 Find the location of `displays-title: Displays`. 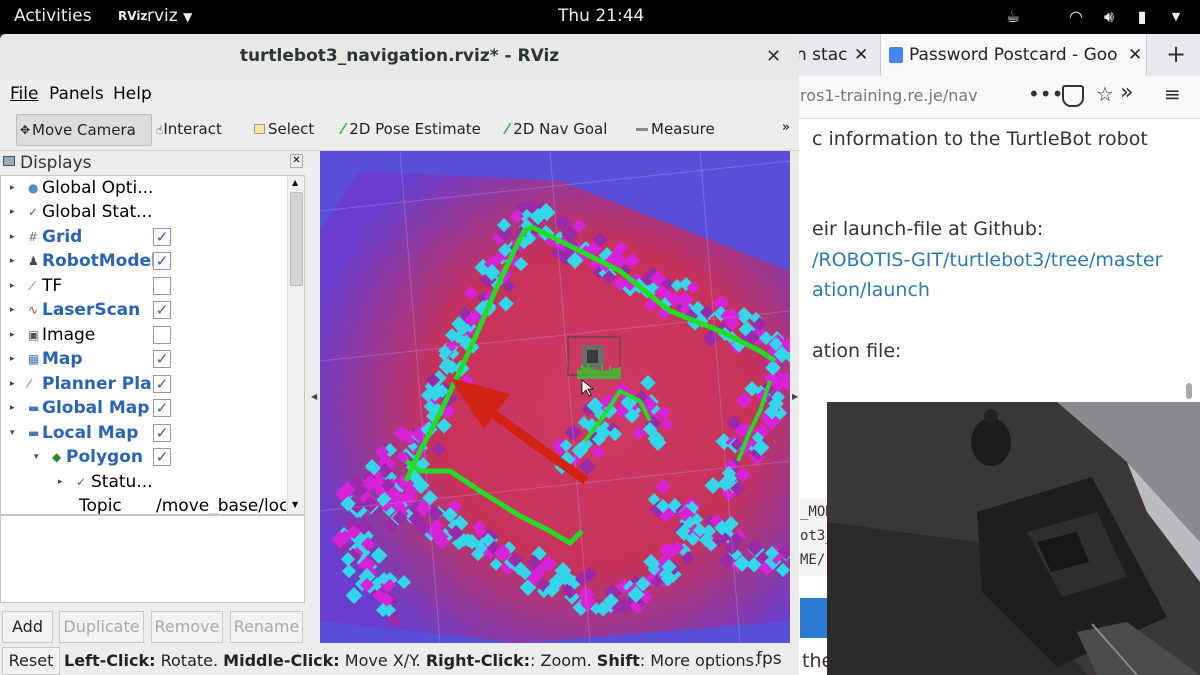

displays-title: Displays is located at coordinates (56, 163).